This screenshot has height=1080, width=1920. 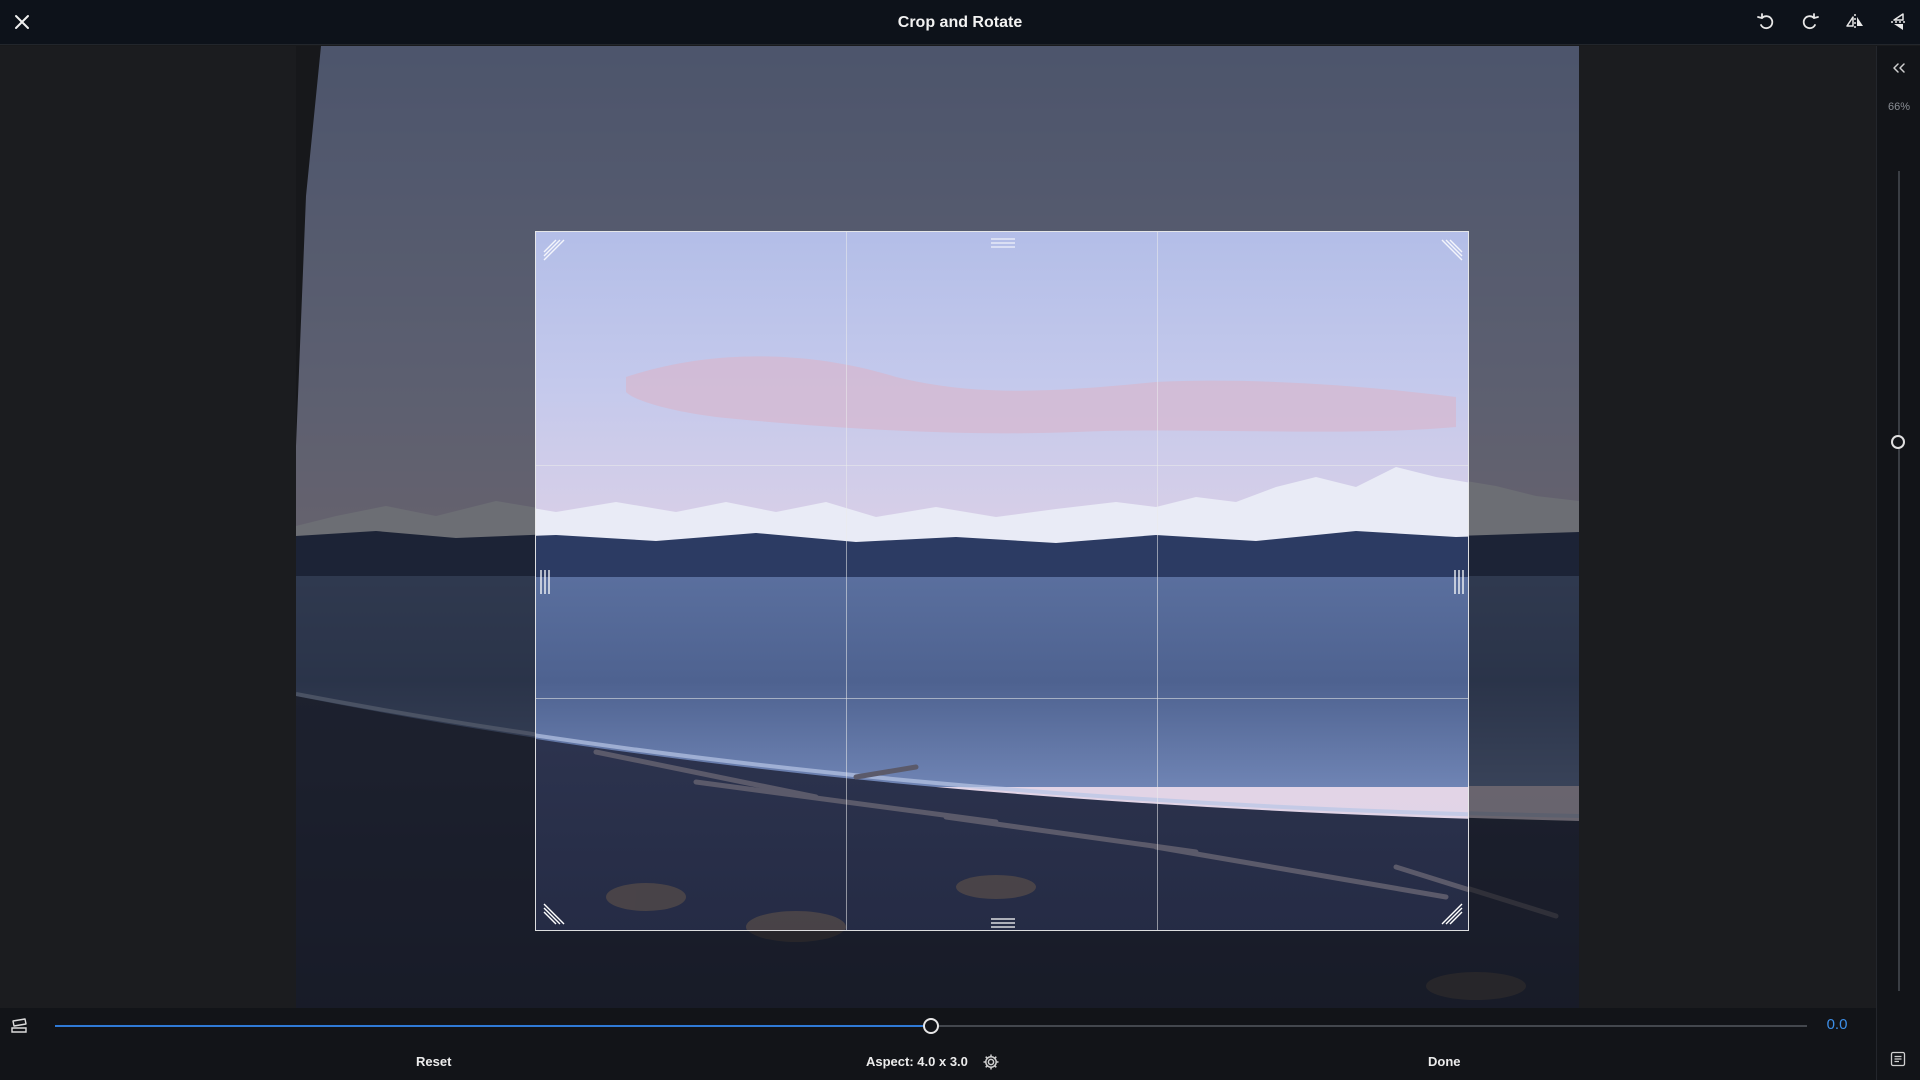 I want to click on crop-handle-bottom, so click(x=1003, y=923).